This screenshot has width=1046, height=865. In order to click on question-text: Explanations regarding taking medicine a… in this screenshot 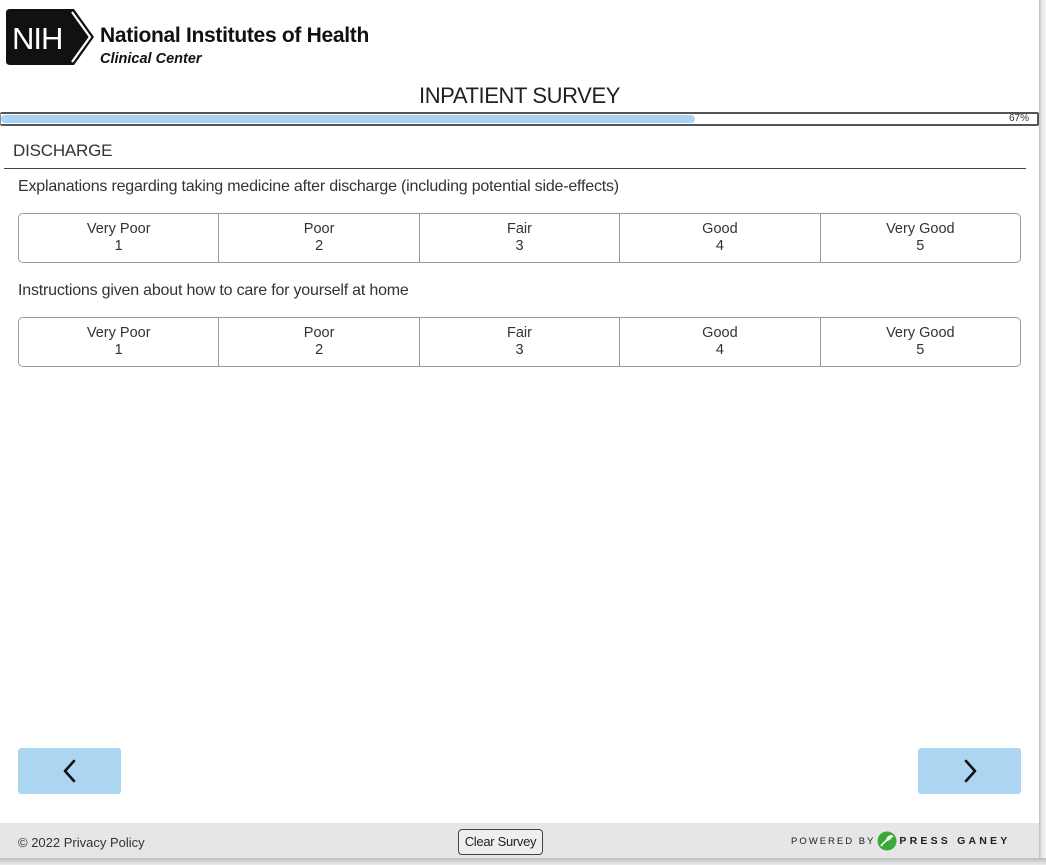, I will do `click(318, 186)`.